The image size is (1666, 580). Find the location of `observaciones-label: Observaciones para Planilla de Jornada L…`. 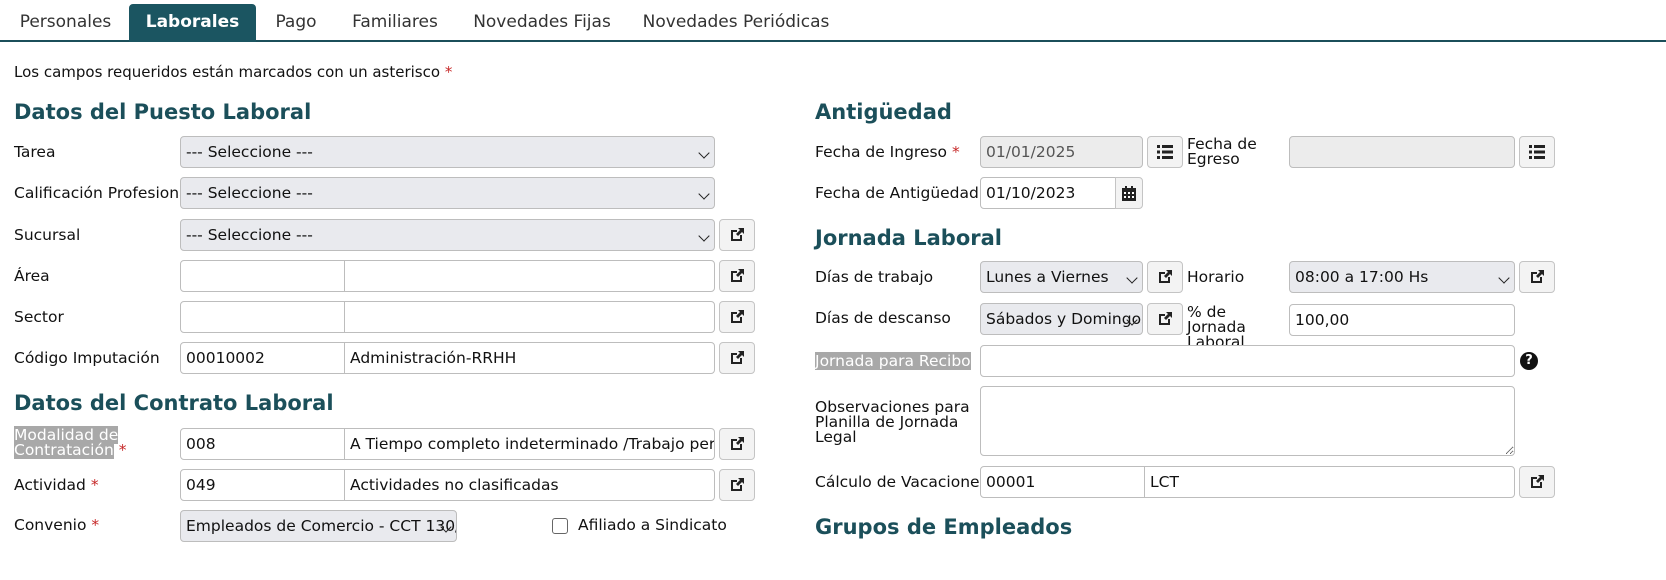

observaciones-label: Observaciones para Planilla de Jornada L… is located at coordinates (892, 422).